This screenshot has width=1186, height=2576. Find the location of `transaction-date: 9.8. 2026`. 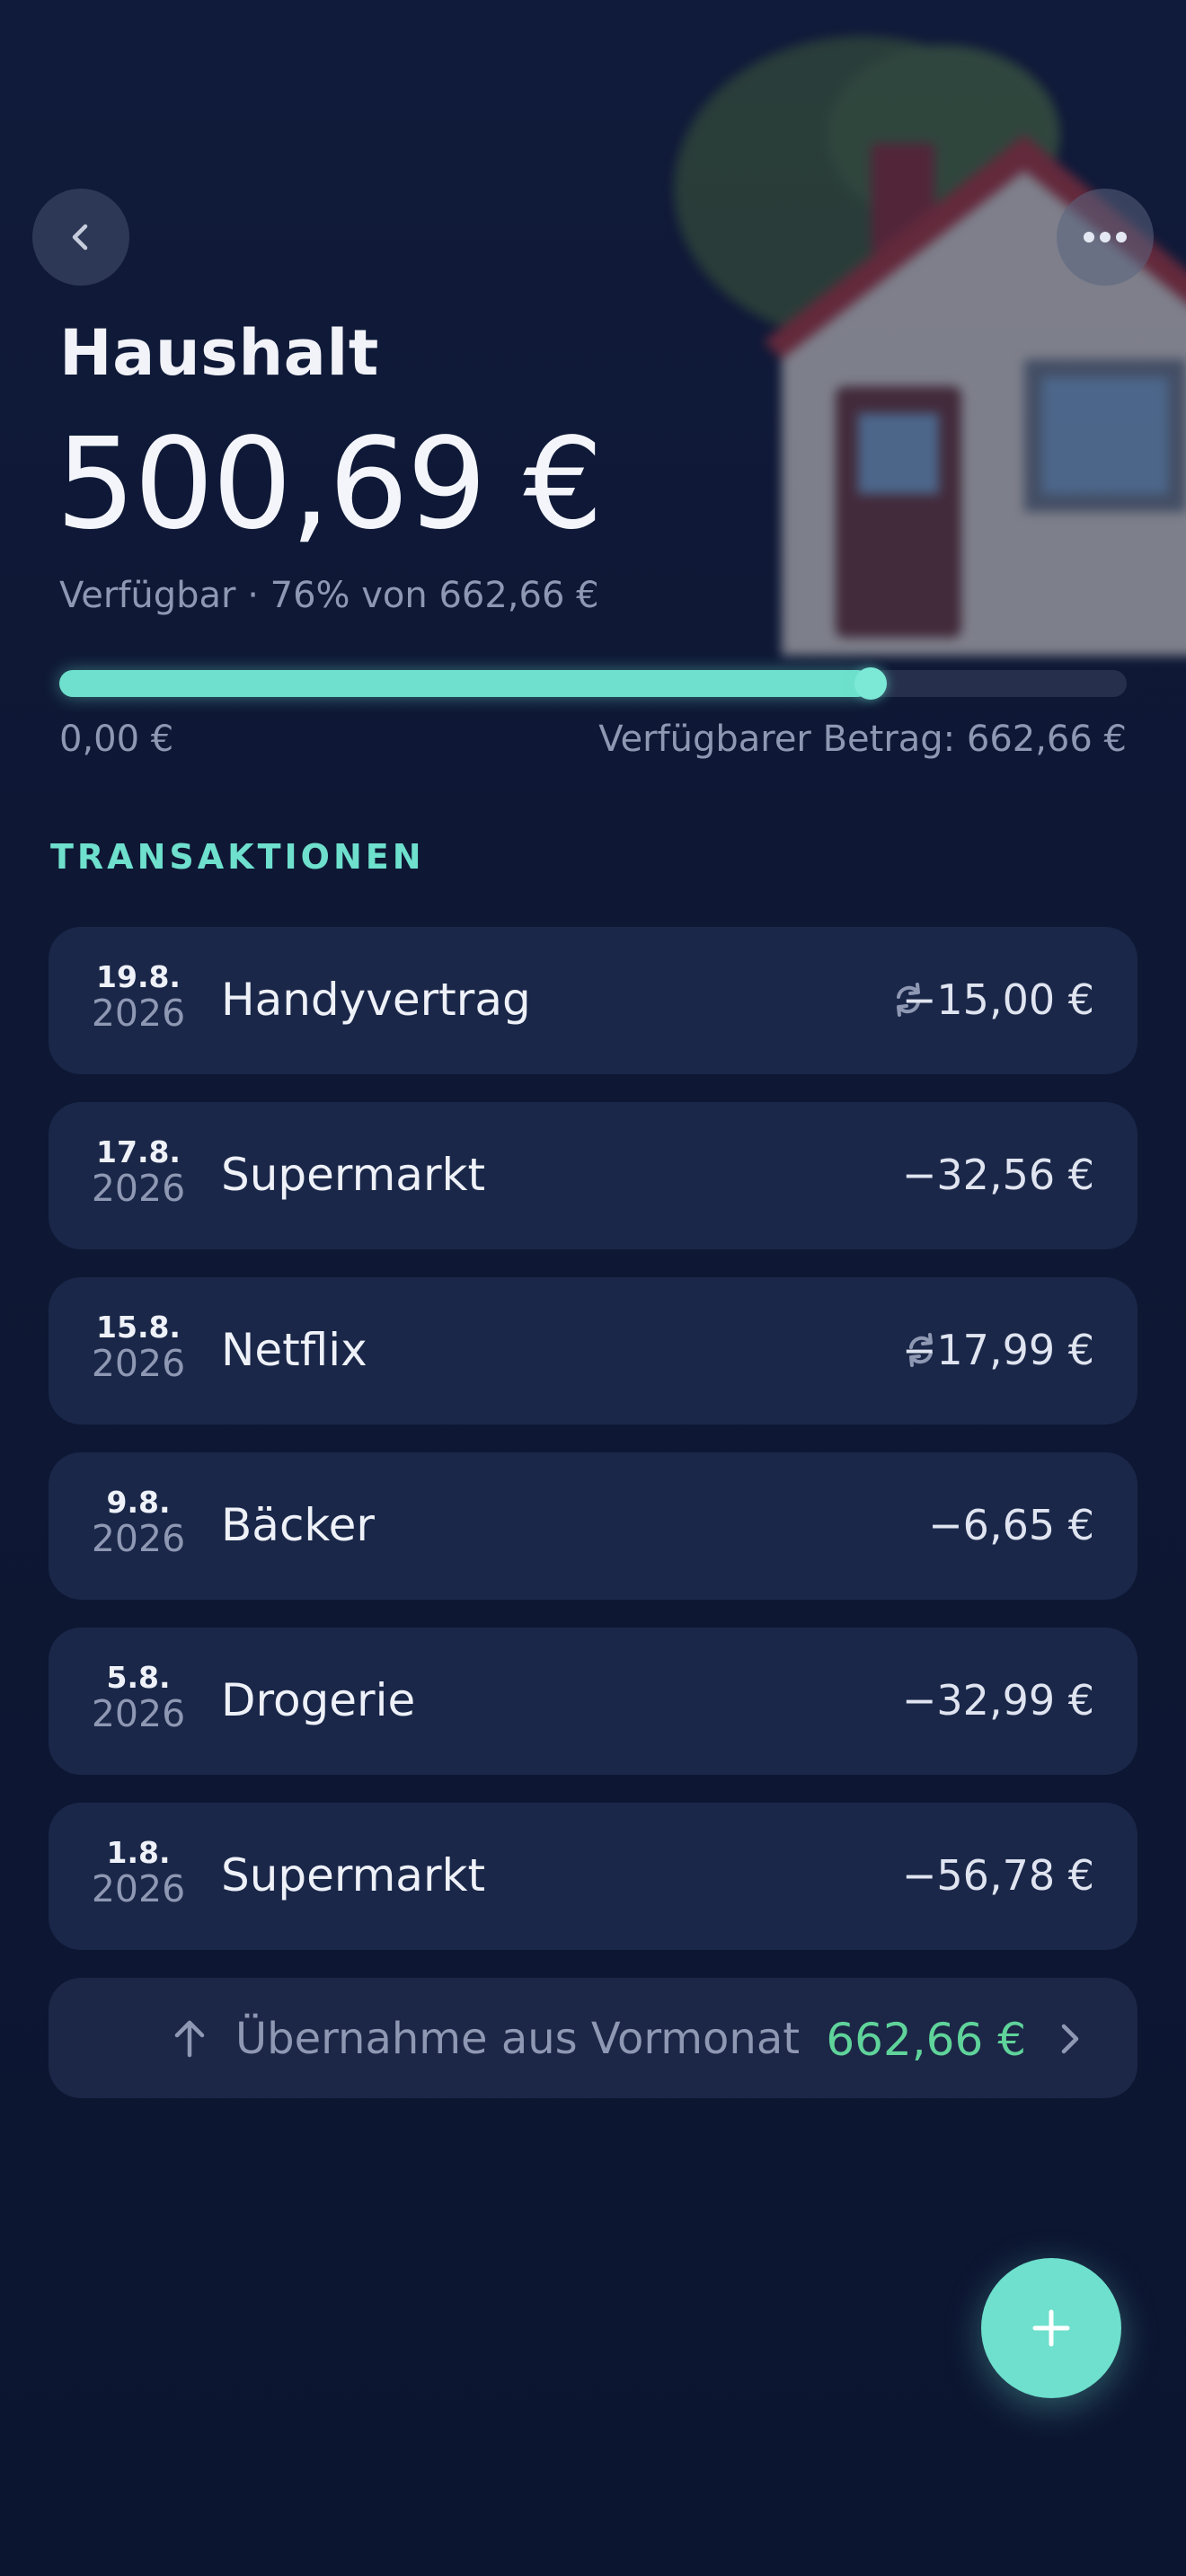

transaction-date: 9.8. 2026 is located at coordinates (138, 1522).